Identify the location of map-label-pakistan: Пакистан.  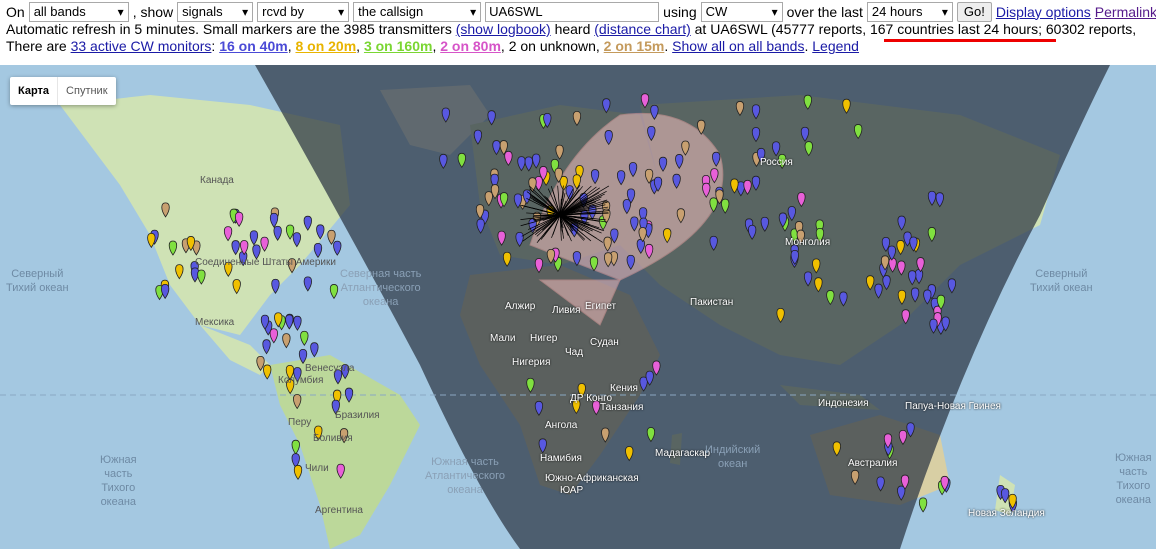
(712, 302).